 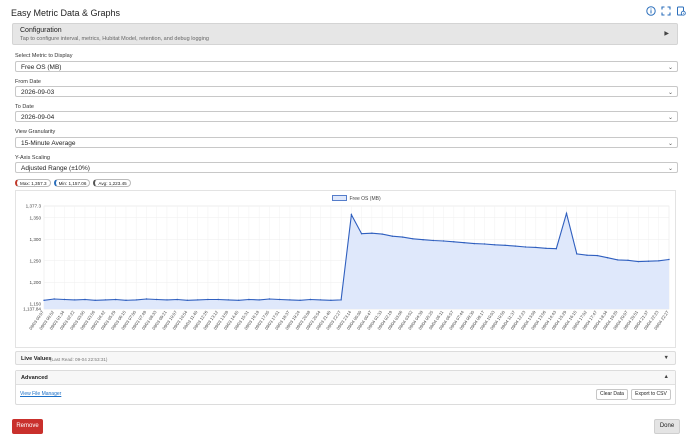 I want to click on y-scaling-select: Adjusted Range (±10%) ⌄, so click(x=346, y=167).